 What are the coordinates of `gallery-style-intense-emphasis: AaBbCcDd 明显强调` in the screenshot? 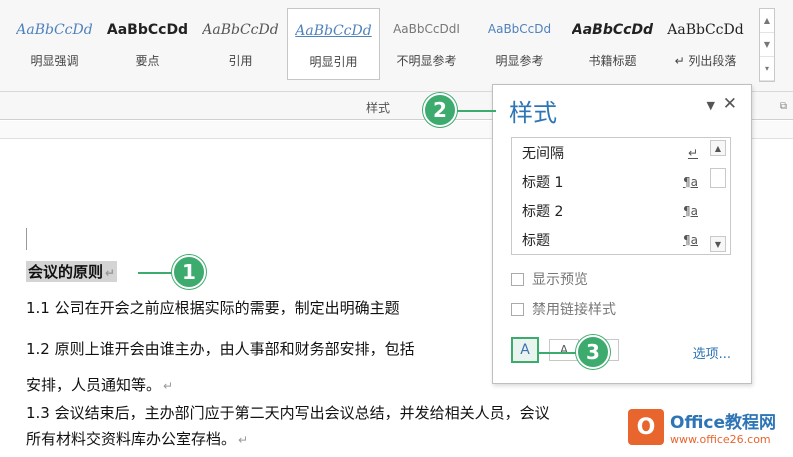 It's located at (54, 44).